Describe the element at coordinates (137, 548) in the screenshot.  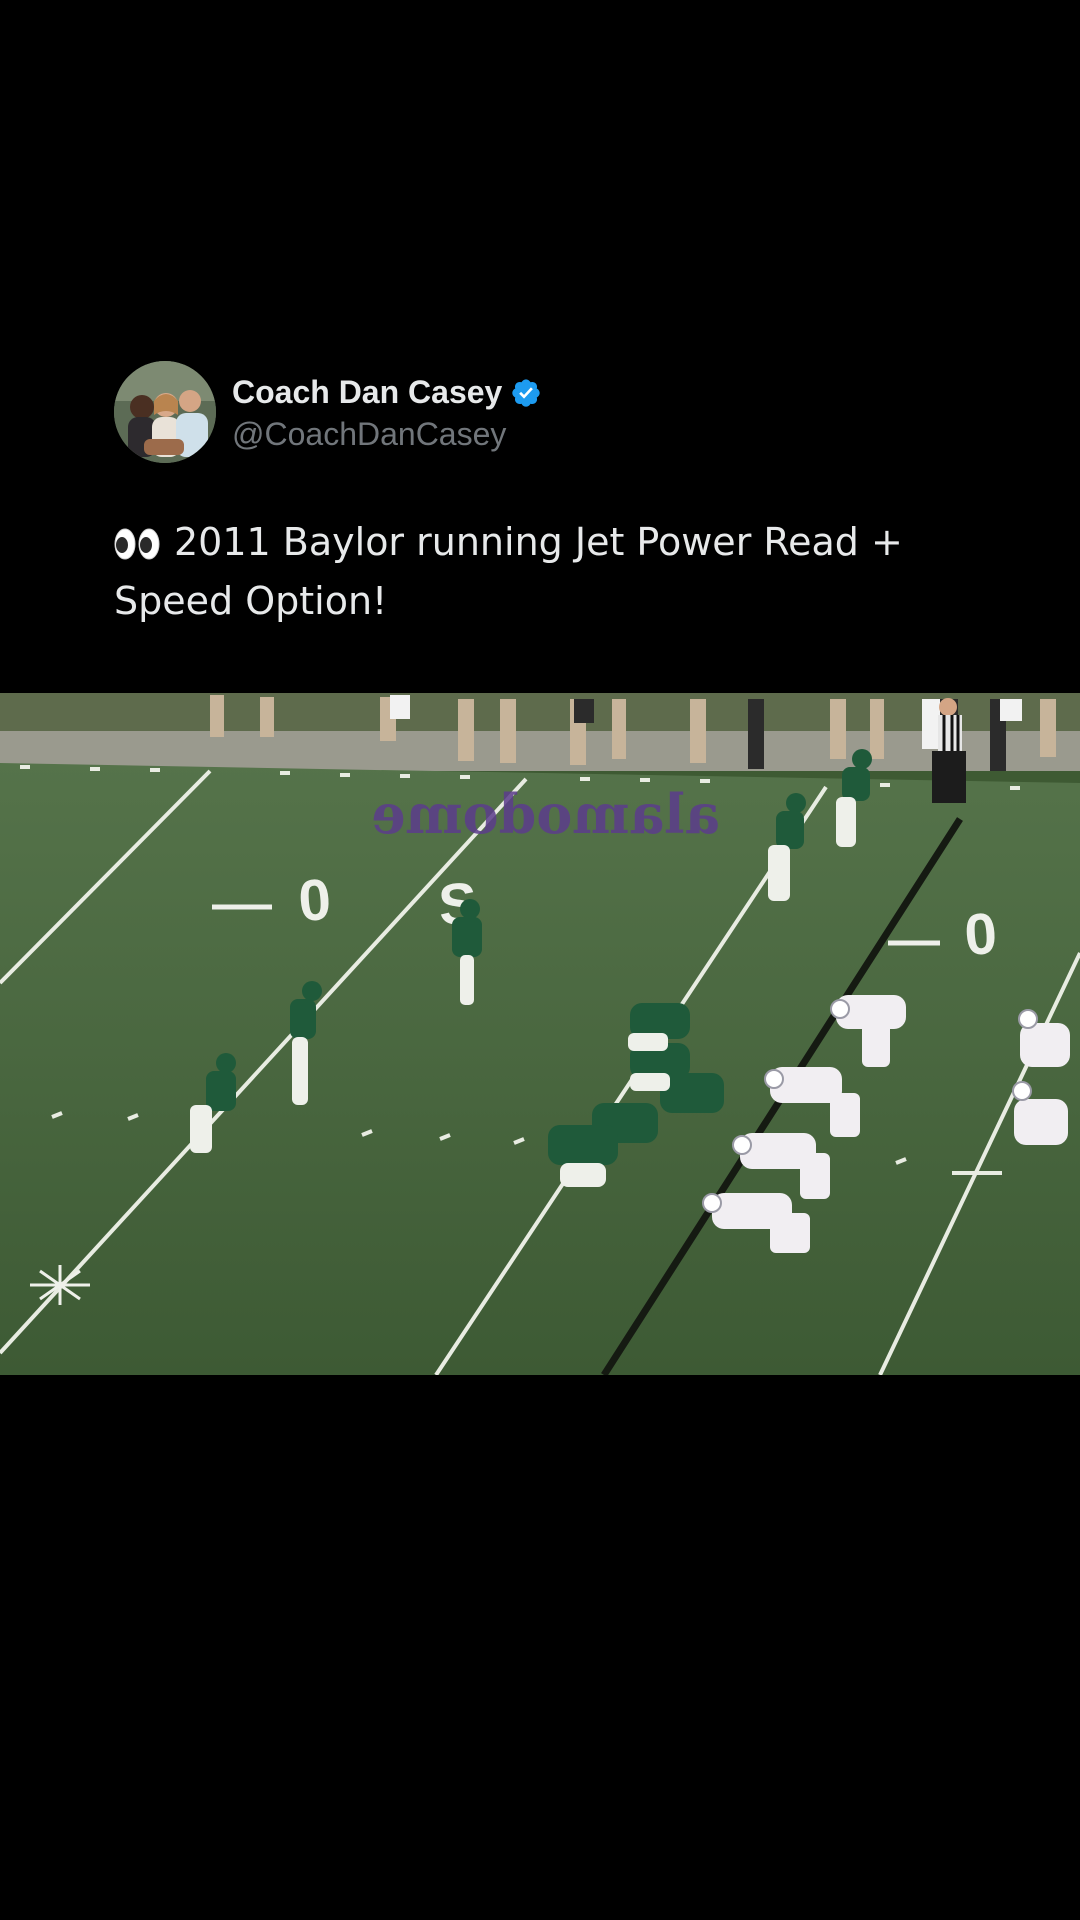
I see `eyes-emoji-icon` at that location.